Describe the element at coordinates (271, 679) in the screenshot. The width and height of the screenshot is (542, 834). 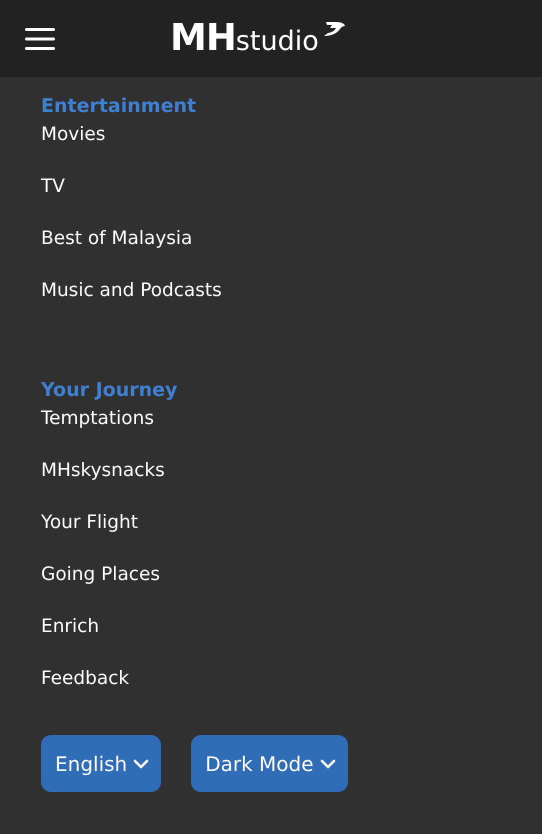
I see `menu-link: Feedback` at that location.